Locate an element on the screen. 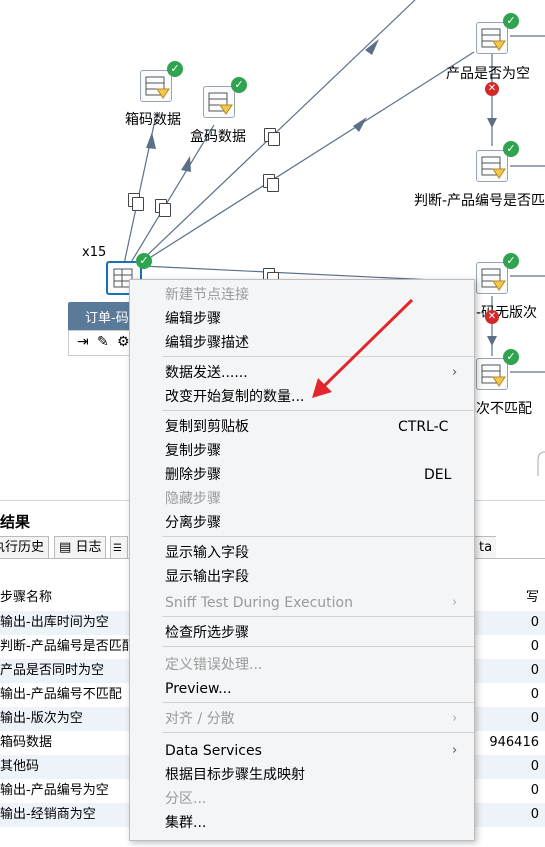  menu-item: 对齐 / 分散 is located at coordinates (200, 719).